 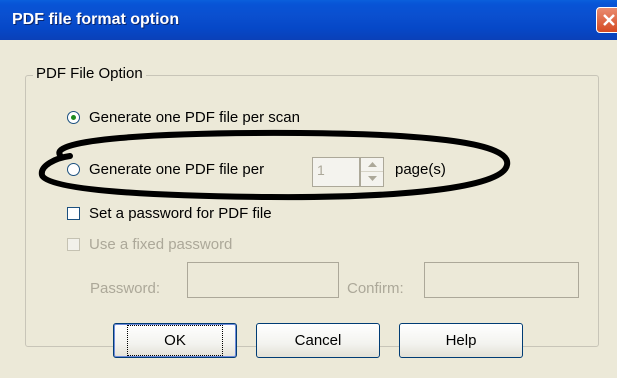 What do you see at coordinates (420, 169) in the screenshot?
I see `pages-suffix: page(s)` at bounding box center [420, 169].